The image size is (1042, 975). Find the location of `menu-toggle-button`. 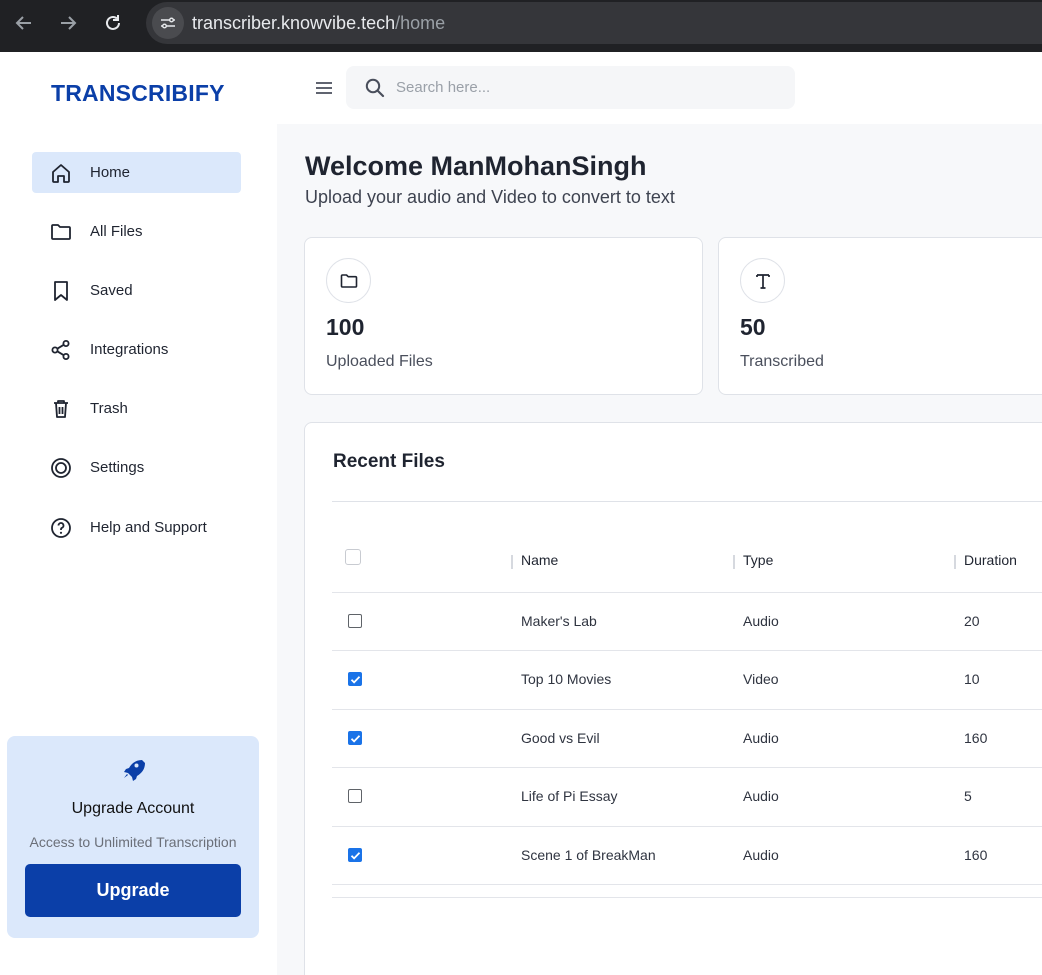

menu-toggle-button is located at coordinates (324, 88).